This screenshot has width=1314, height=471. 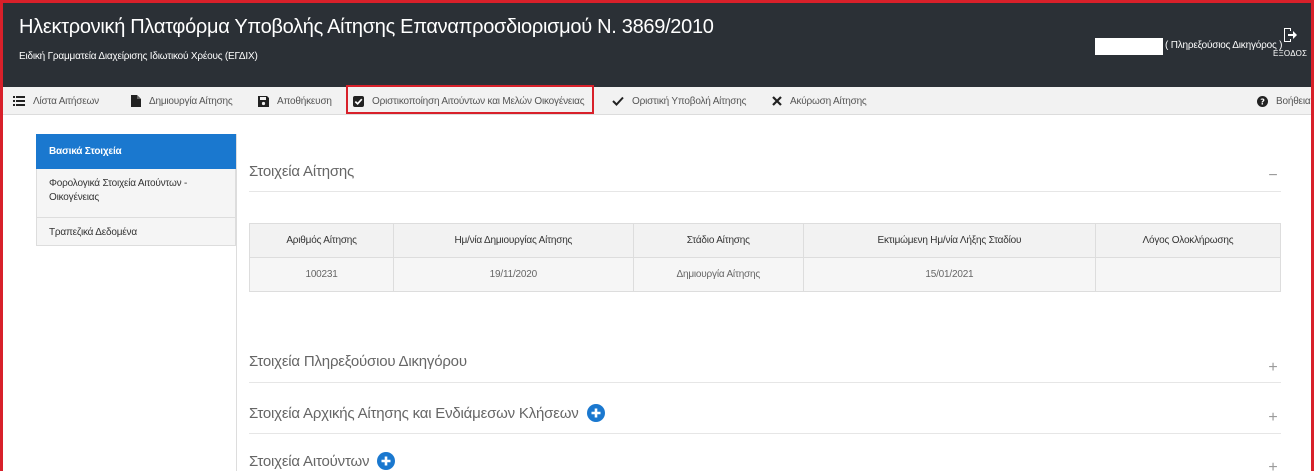 I want to click on cell-stage: Δημιουργία Αίτησης, so click(x=718, y=274).